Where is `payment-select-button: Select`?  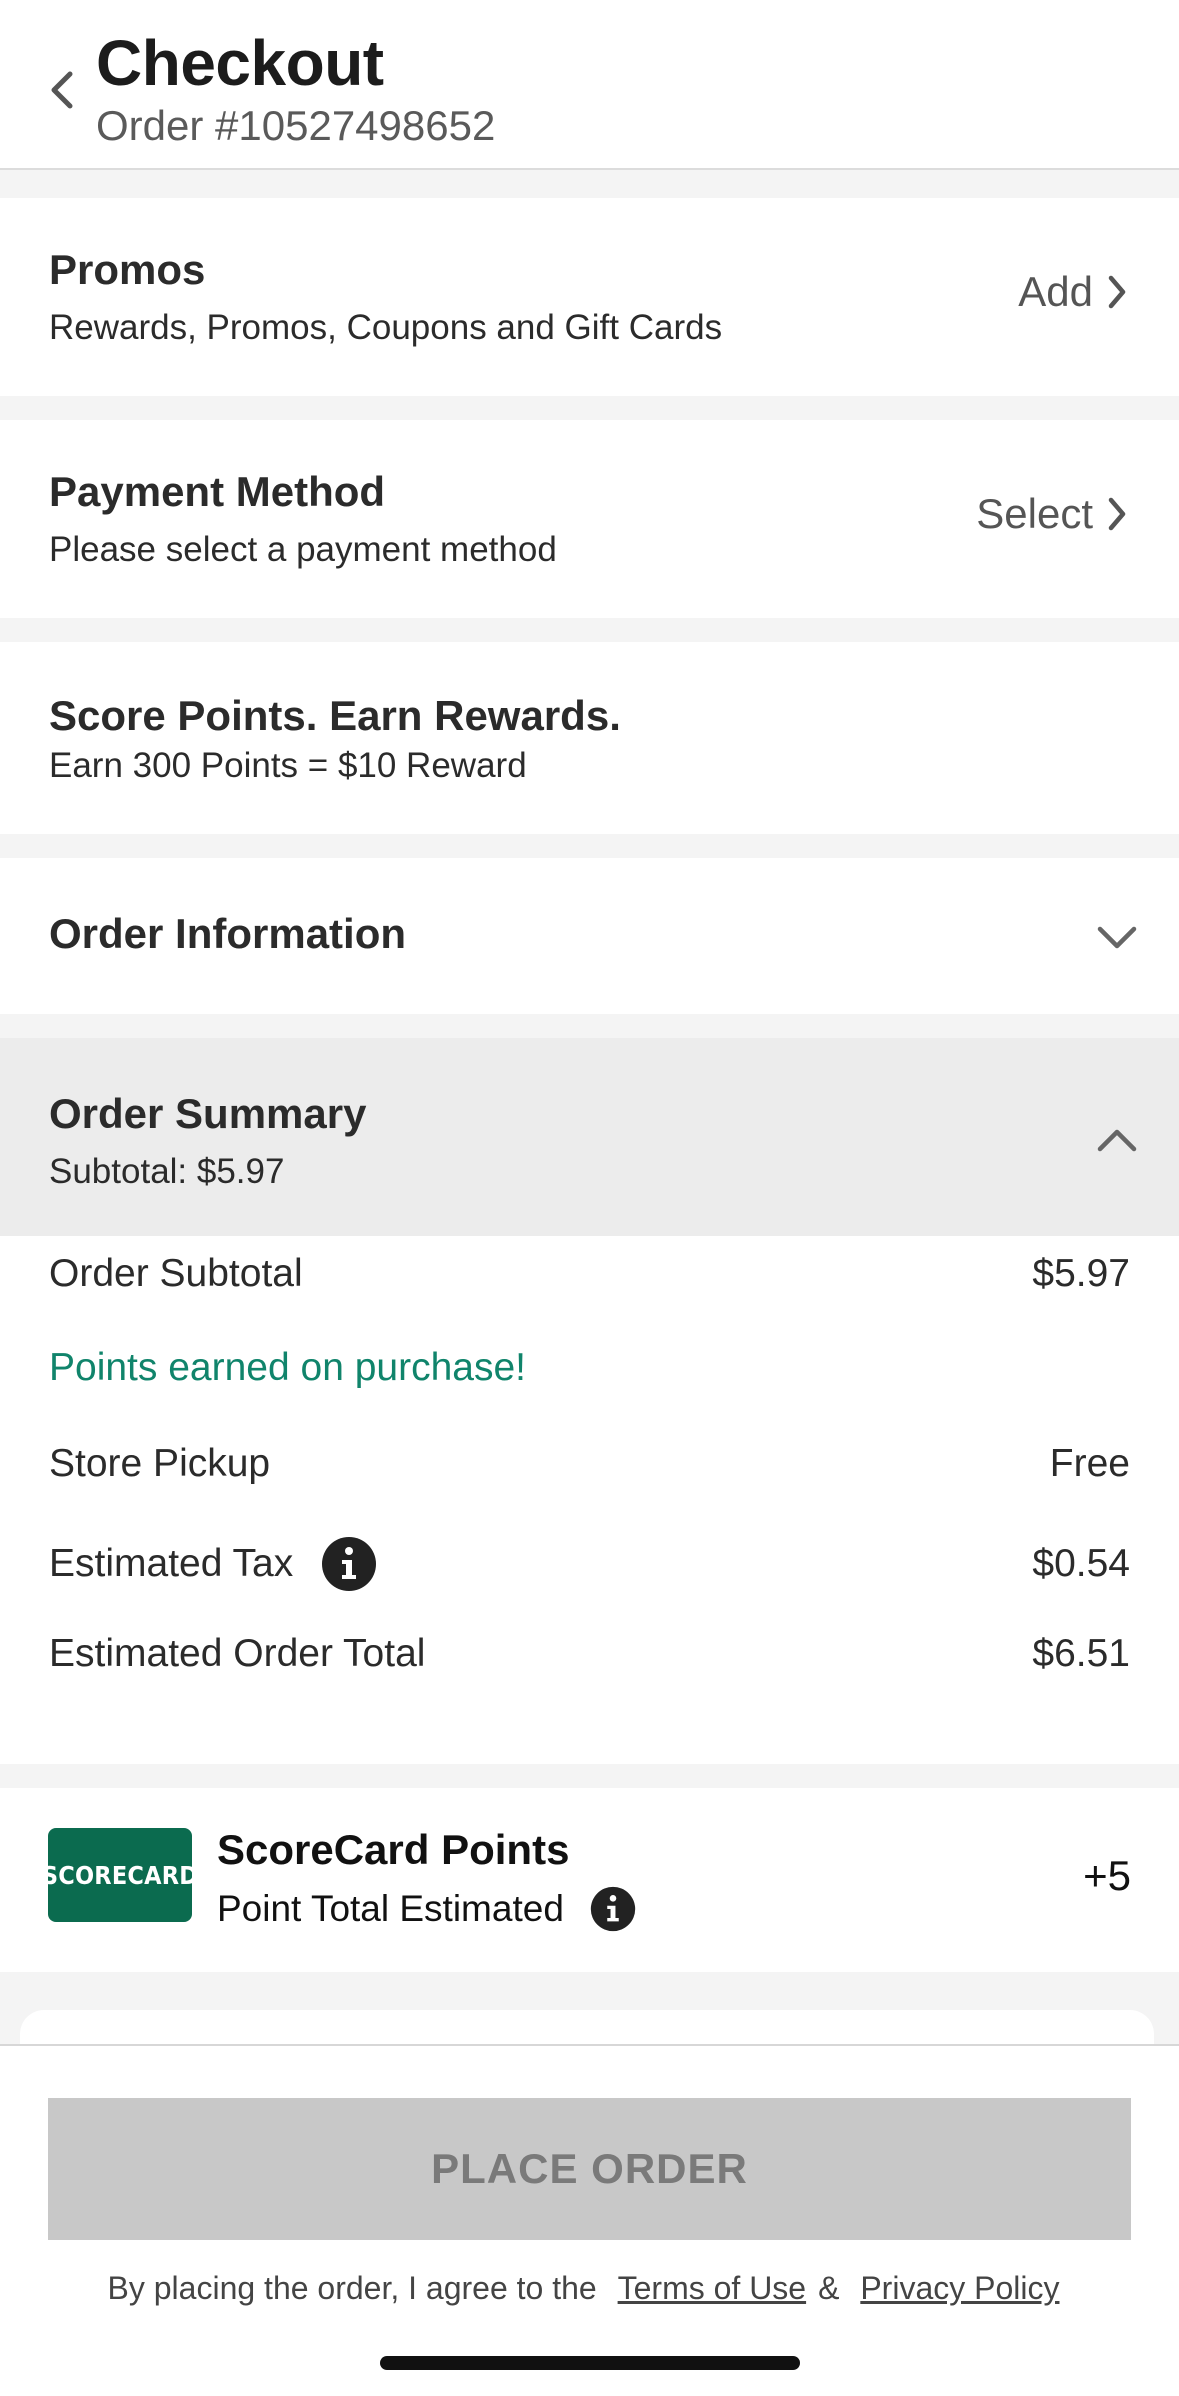 payment-select-button: Select is located at coordinates (1051, 514).